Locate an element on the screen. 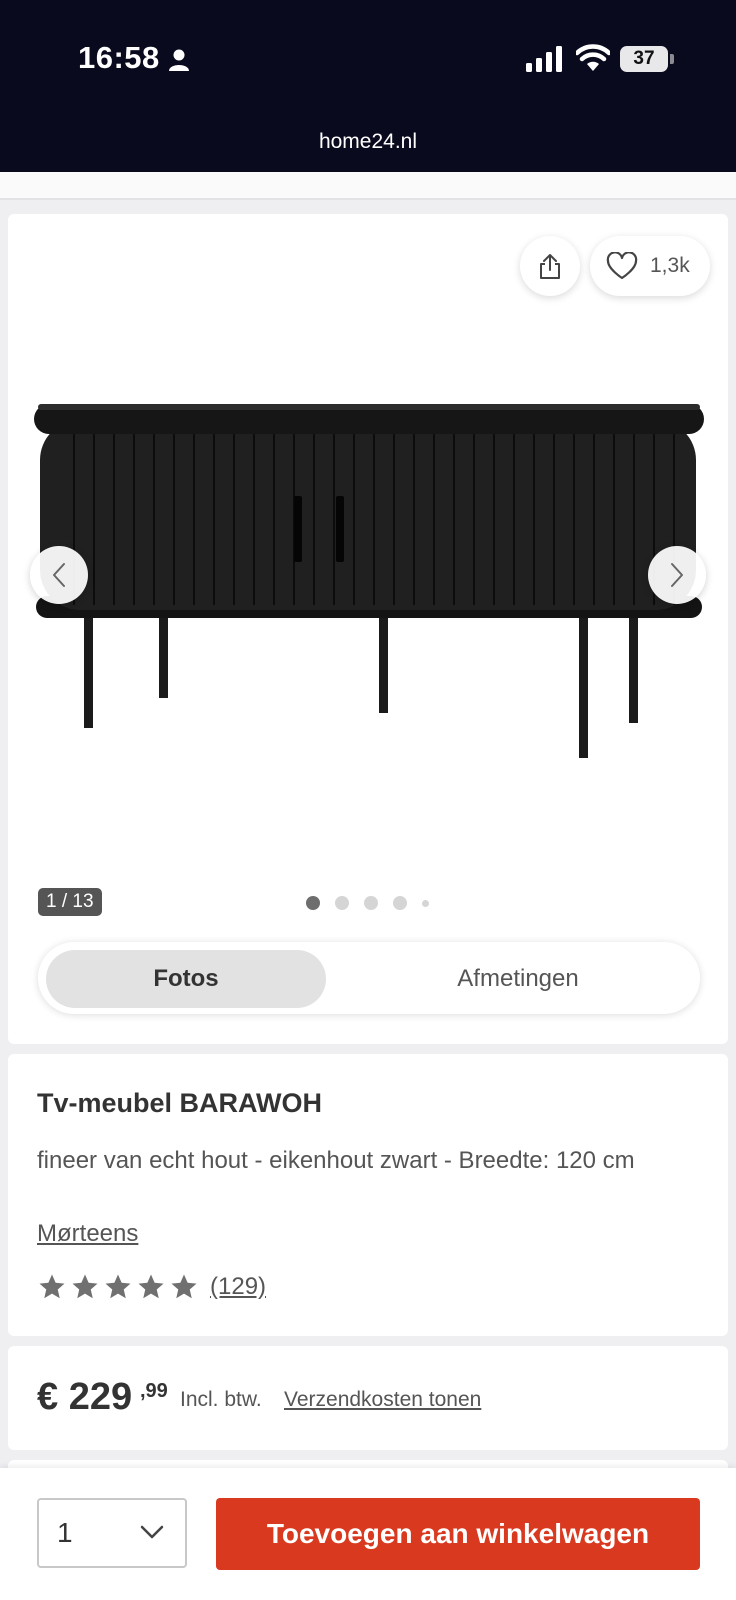 This screenshot has width=736, height=1600. wishlist-count: 1,3k is located at coordinates (670, 265).